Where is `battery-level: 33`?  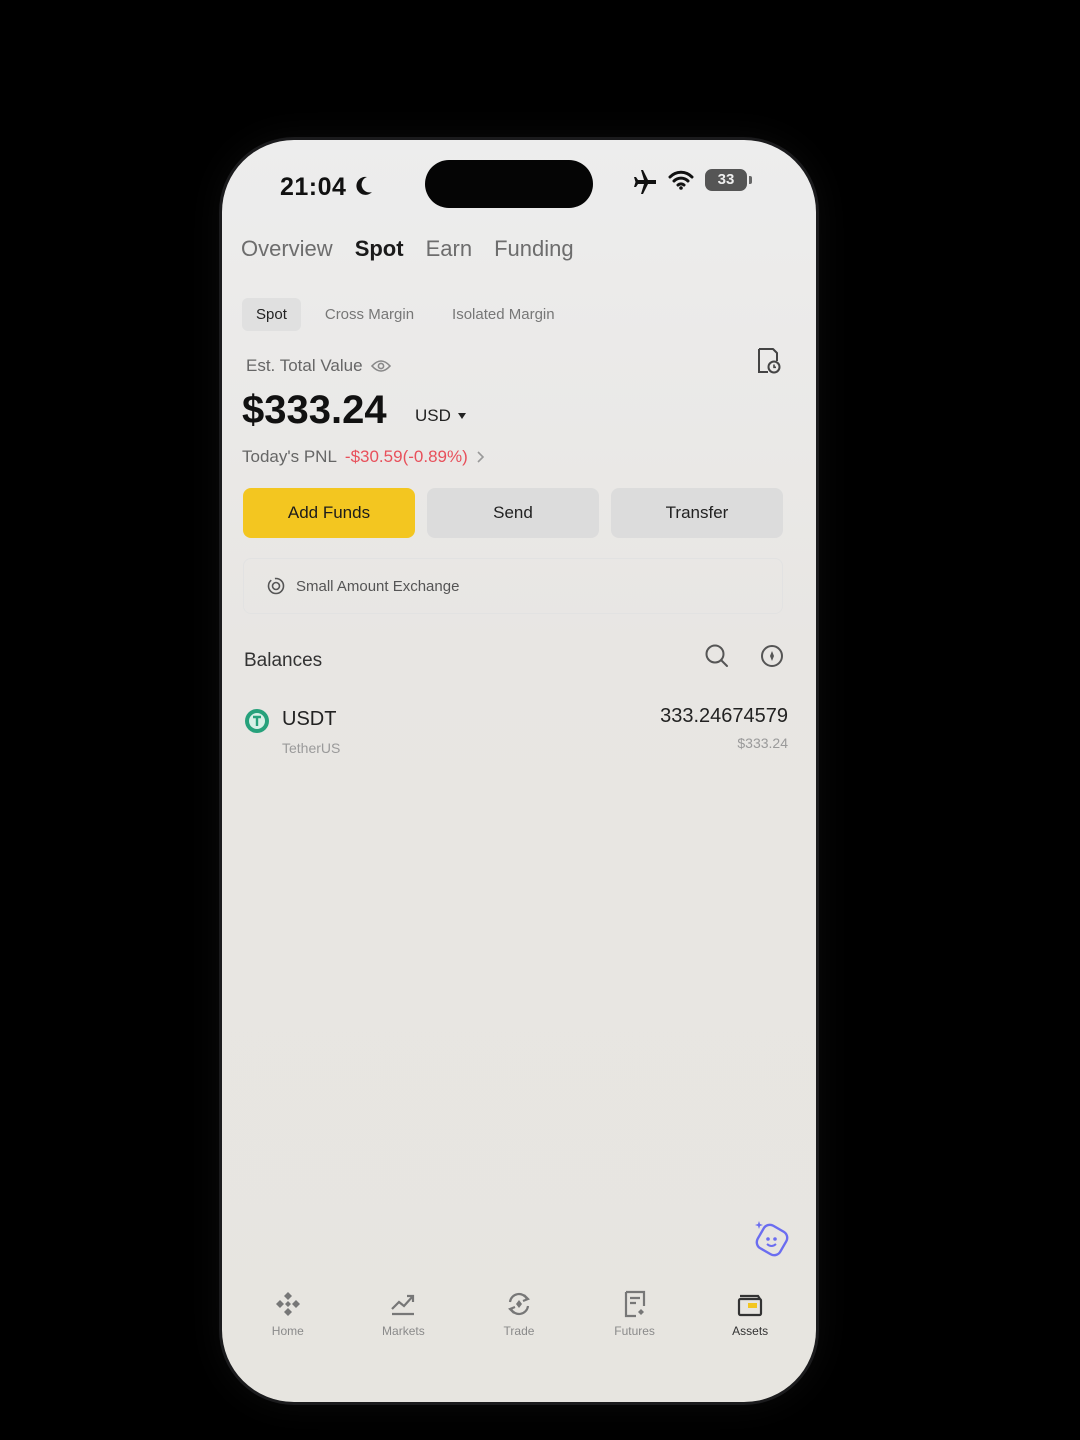 battery-level: 33 is located at coordinates (726, 179).